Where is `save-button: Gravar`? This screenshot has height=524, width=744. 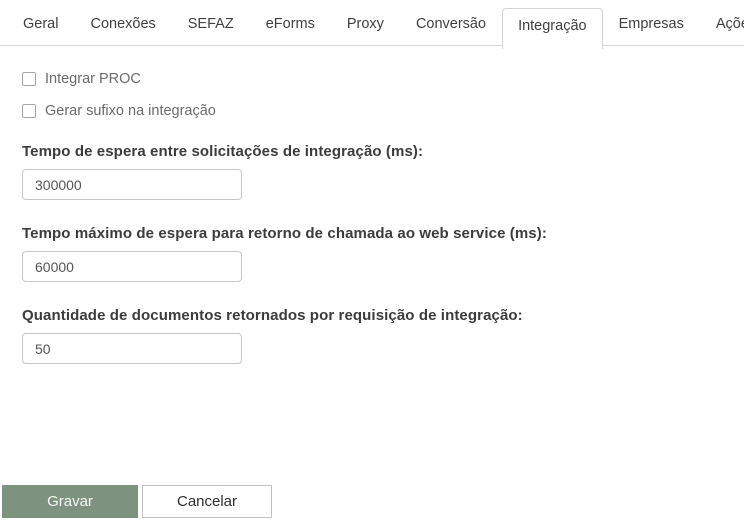
save-button: Gravar is located at coordinates (70, 501).